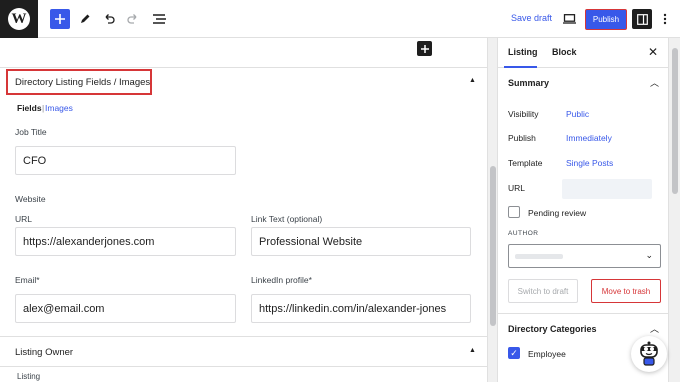  Describe the element at coordinates (577, 114) in the screenshot. I see `visibility-value: Public` at that location.